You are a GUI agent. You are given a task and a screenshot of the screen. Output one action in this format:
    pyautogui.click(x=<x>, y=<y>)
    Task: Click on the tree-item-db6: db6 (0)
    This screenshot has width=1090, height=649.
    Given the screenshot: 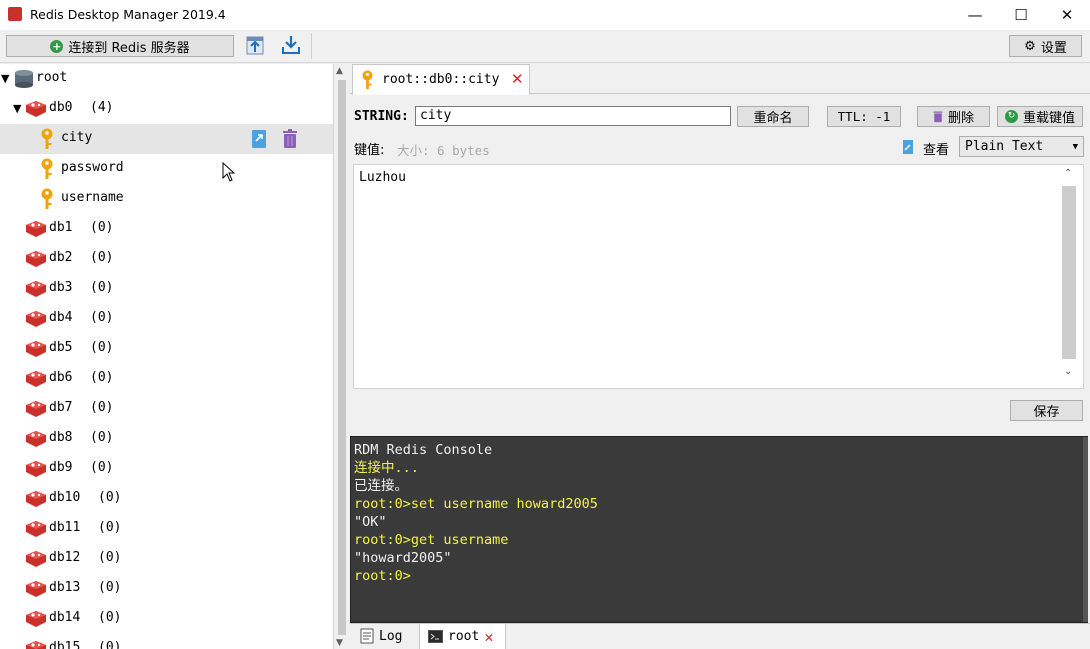 What is the action you would take?
    pyautogui.click(x=166, y=379)
    